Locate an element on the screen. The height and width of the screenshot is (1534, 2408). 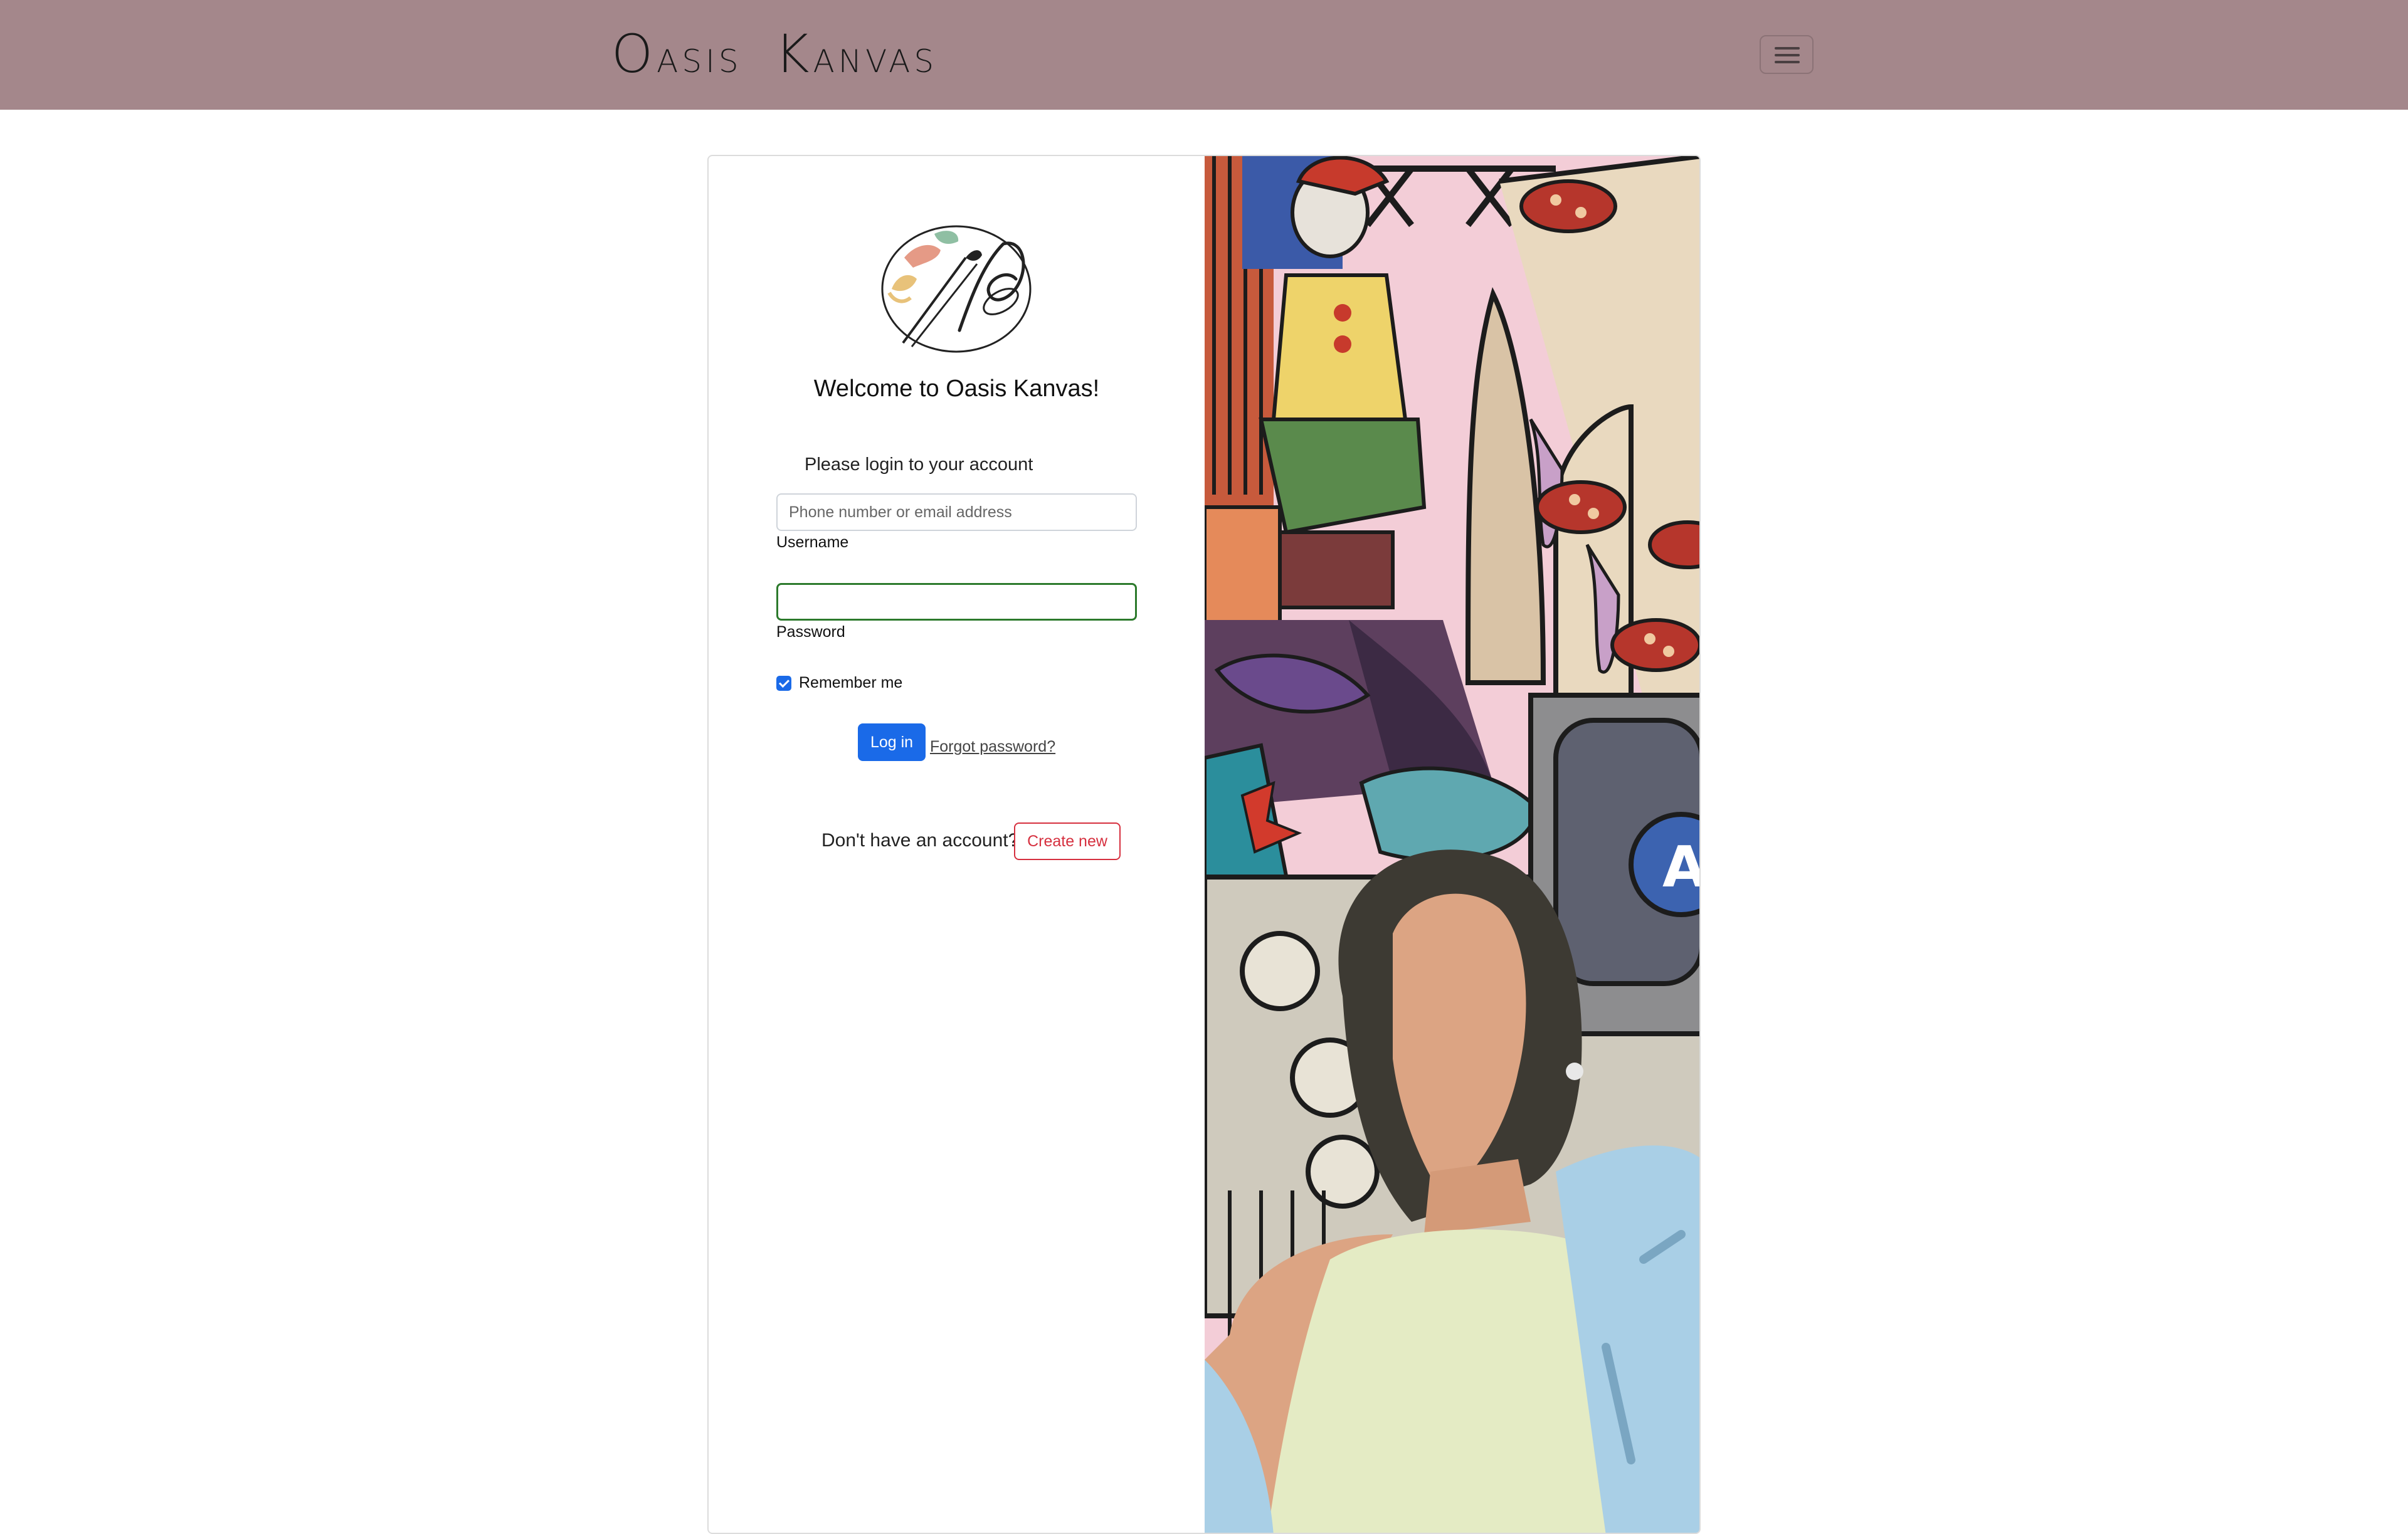
password-input is located at coordinates (956, 602).